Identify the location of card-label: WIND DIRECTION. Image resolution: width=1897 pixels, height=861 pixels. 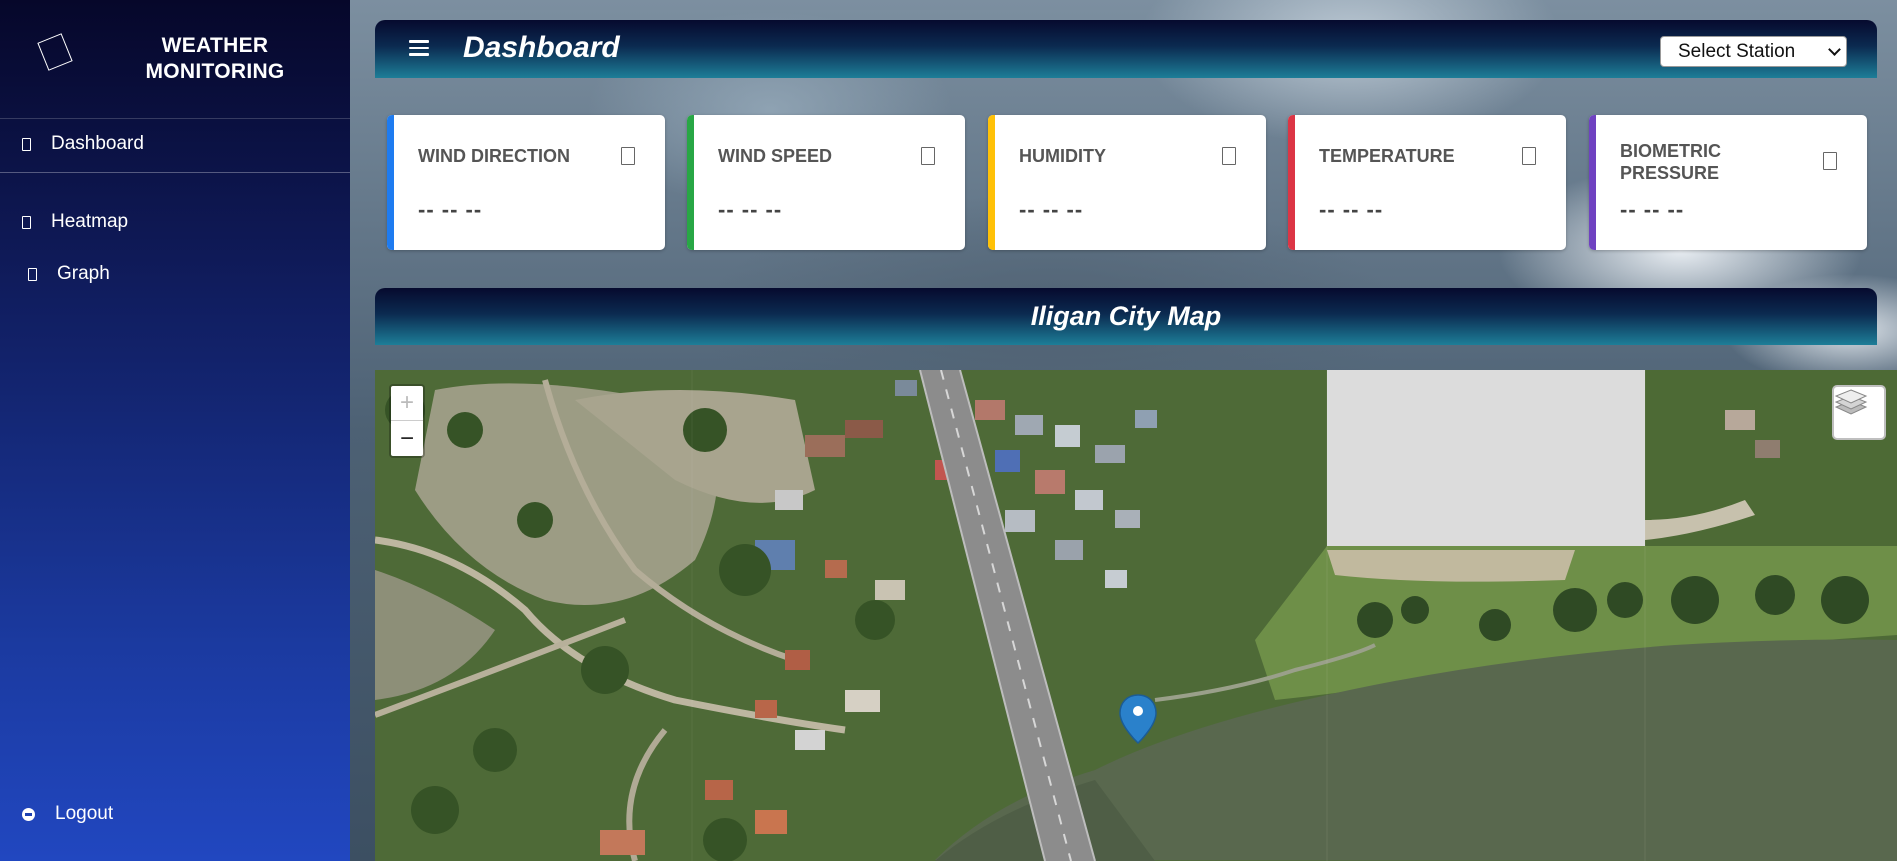
(494, 156).